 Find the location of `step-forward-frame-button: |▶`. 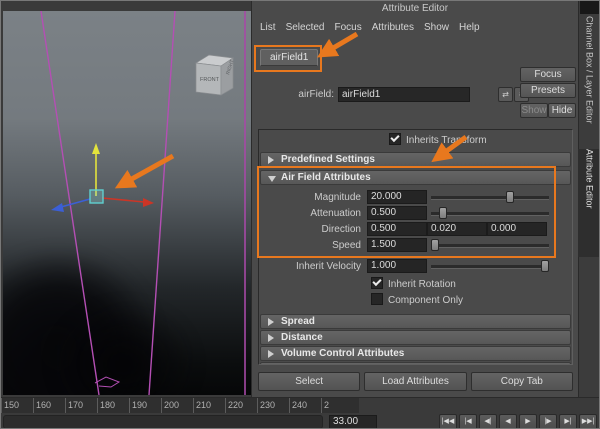

step-forward-frame-button: |▶ is located at coordinates (548, 421).